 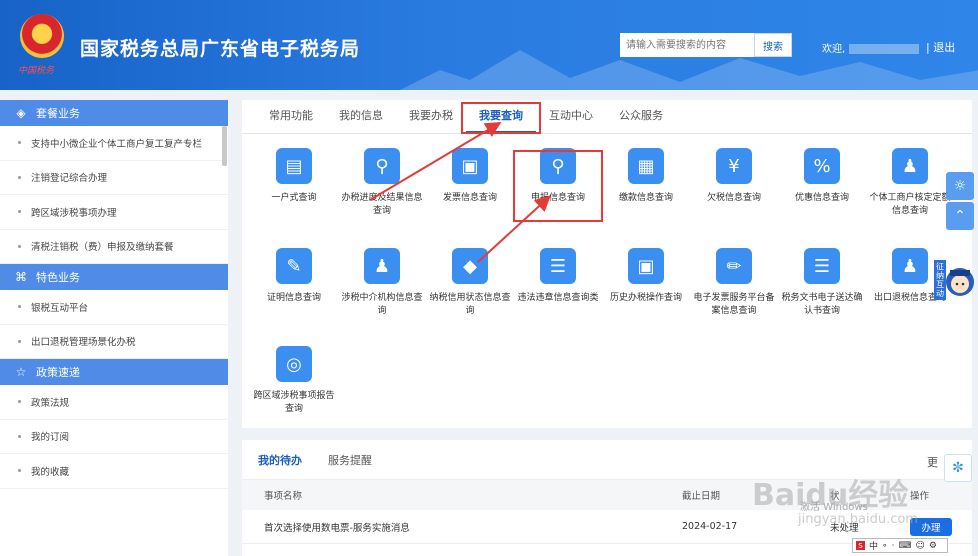 What do you see at coordinates (958, 468) in the screenshot?
I see `assistant-icon: ✼` at bounding box center [958, 468].